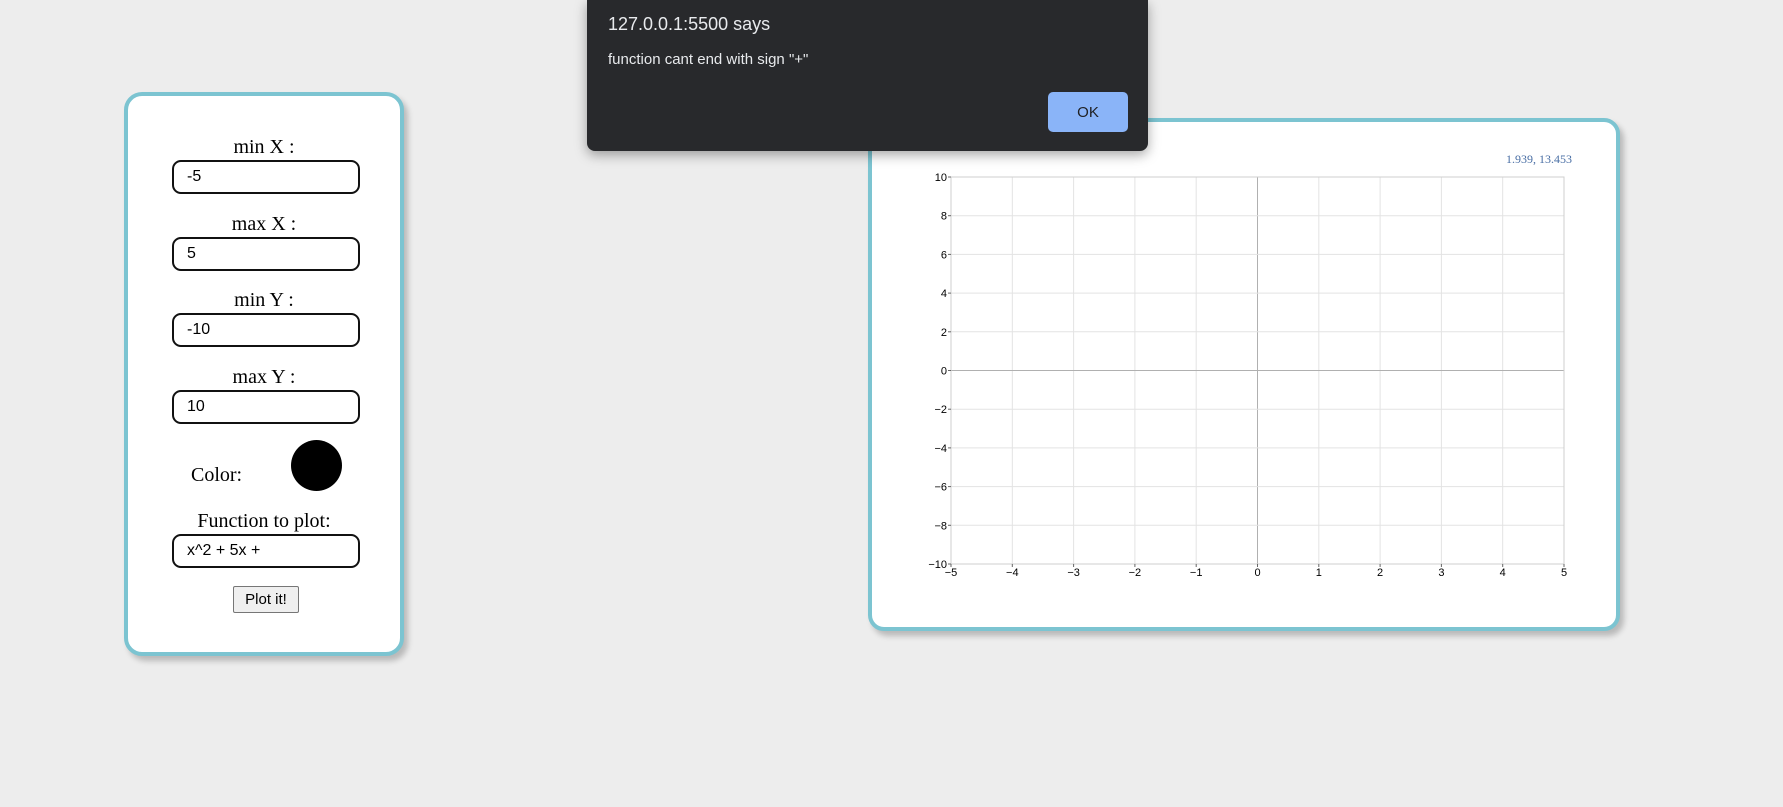 Image resolution: width=1783 pixels, height=807 pixels. Describe the element at coordinates (1073, 573) in the screenshot. I see `x-tick-label: −3` at that location.